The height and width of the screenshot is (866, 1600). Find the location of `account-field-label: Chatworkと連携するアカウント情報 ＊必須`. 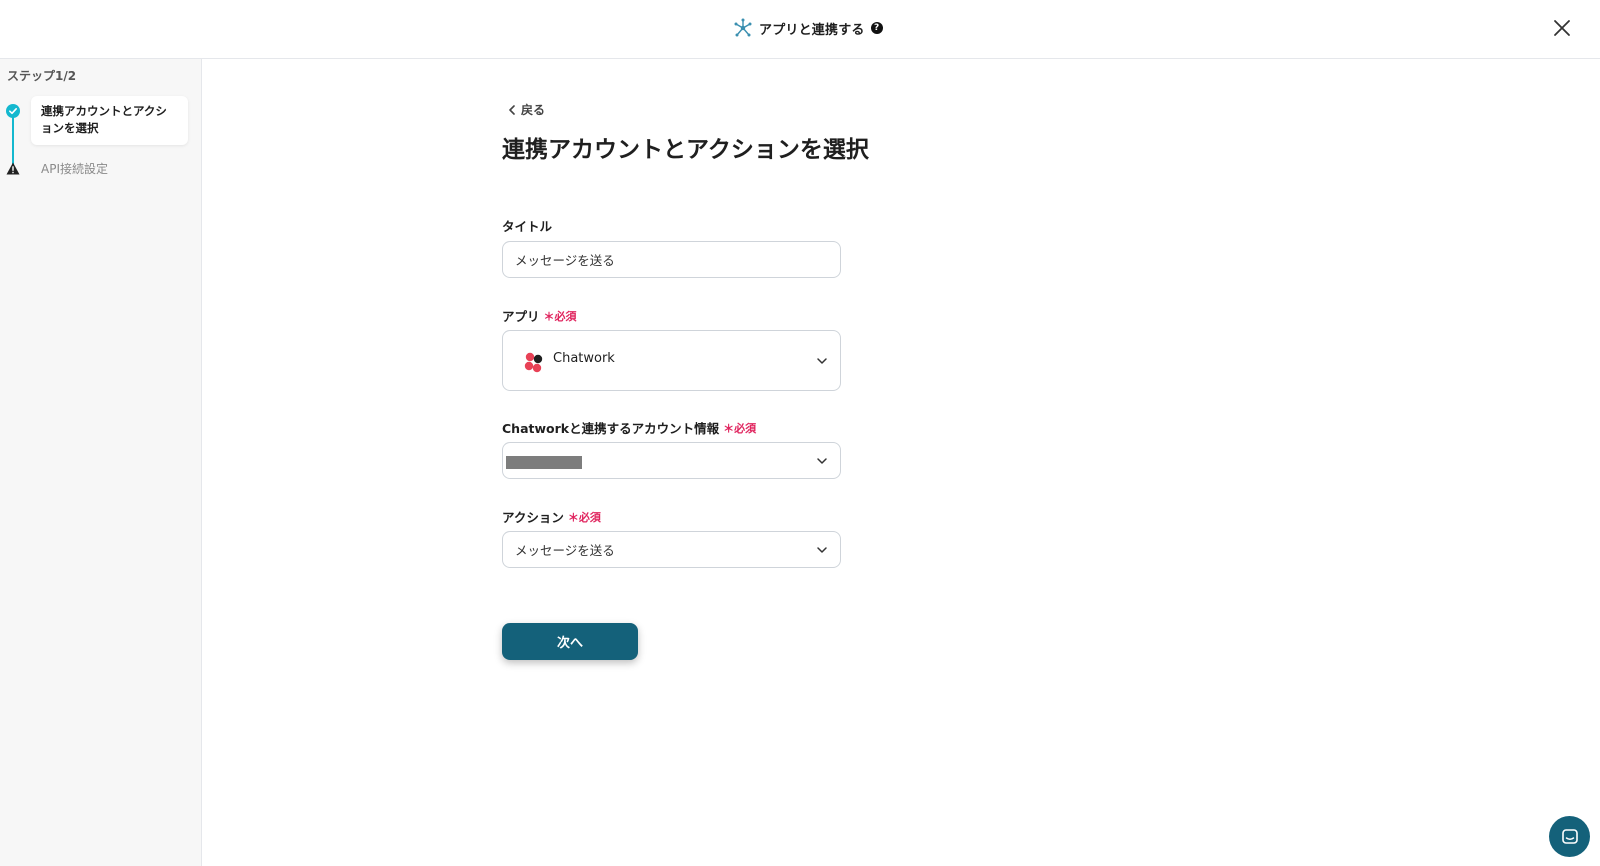

account-field-label: Chatworkと連携するアカウント情報 ＊必須 is located at coordinates (629, 427).